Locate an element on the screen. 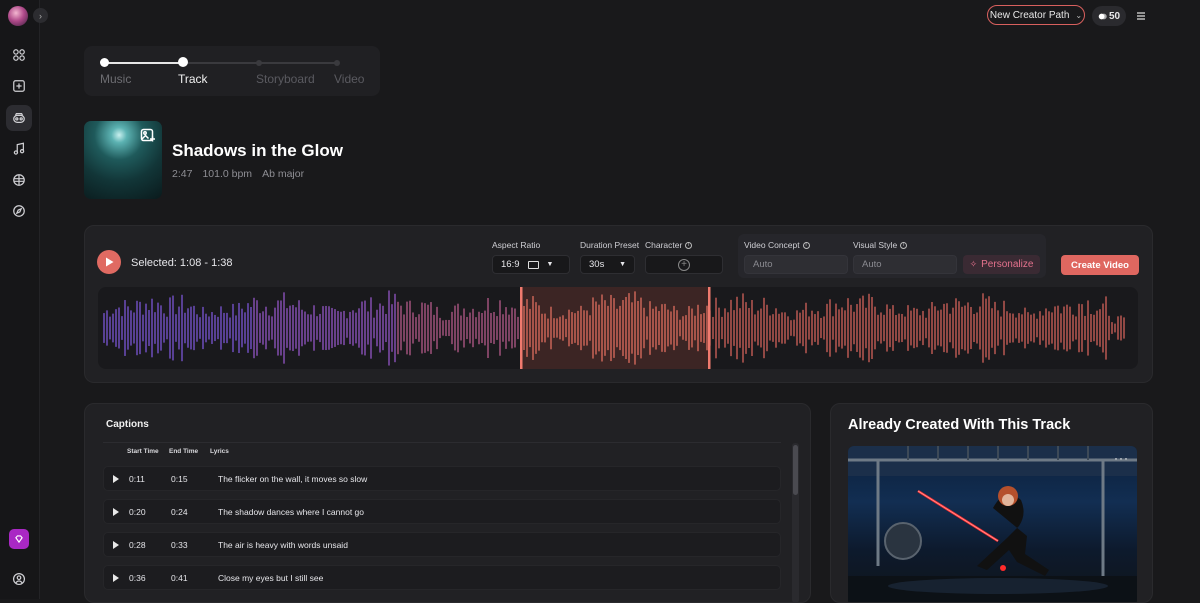 The image size is (1200, 603). sidebar-rail: › is located at coordinates (24, 299).